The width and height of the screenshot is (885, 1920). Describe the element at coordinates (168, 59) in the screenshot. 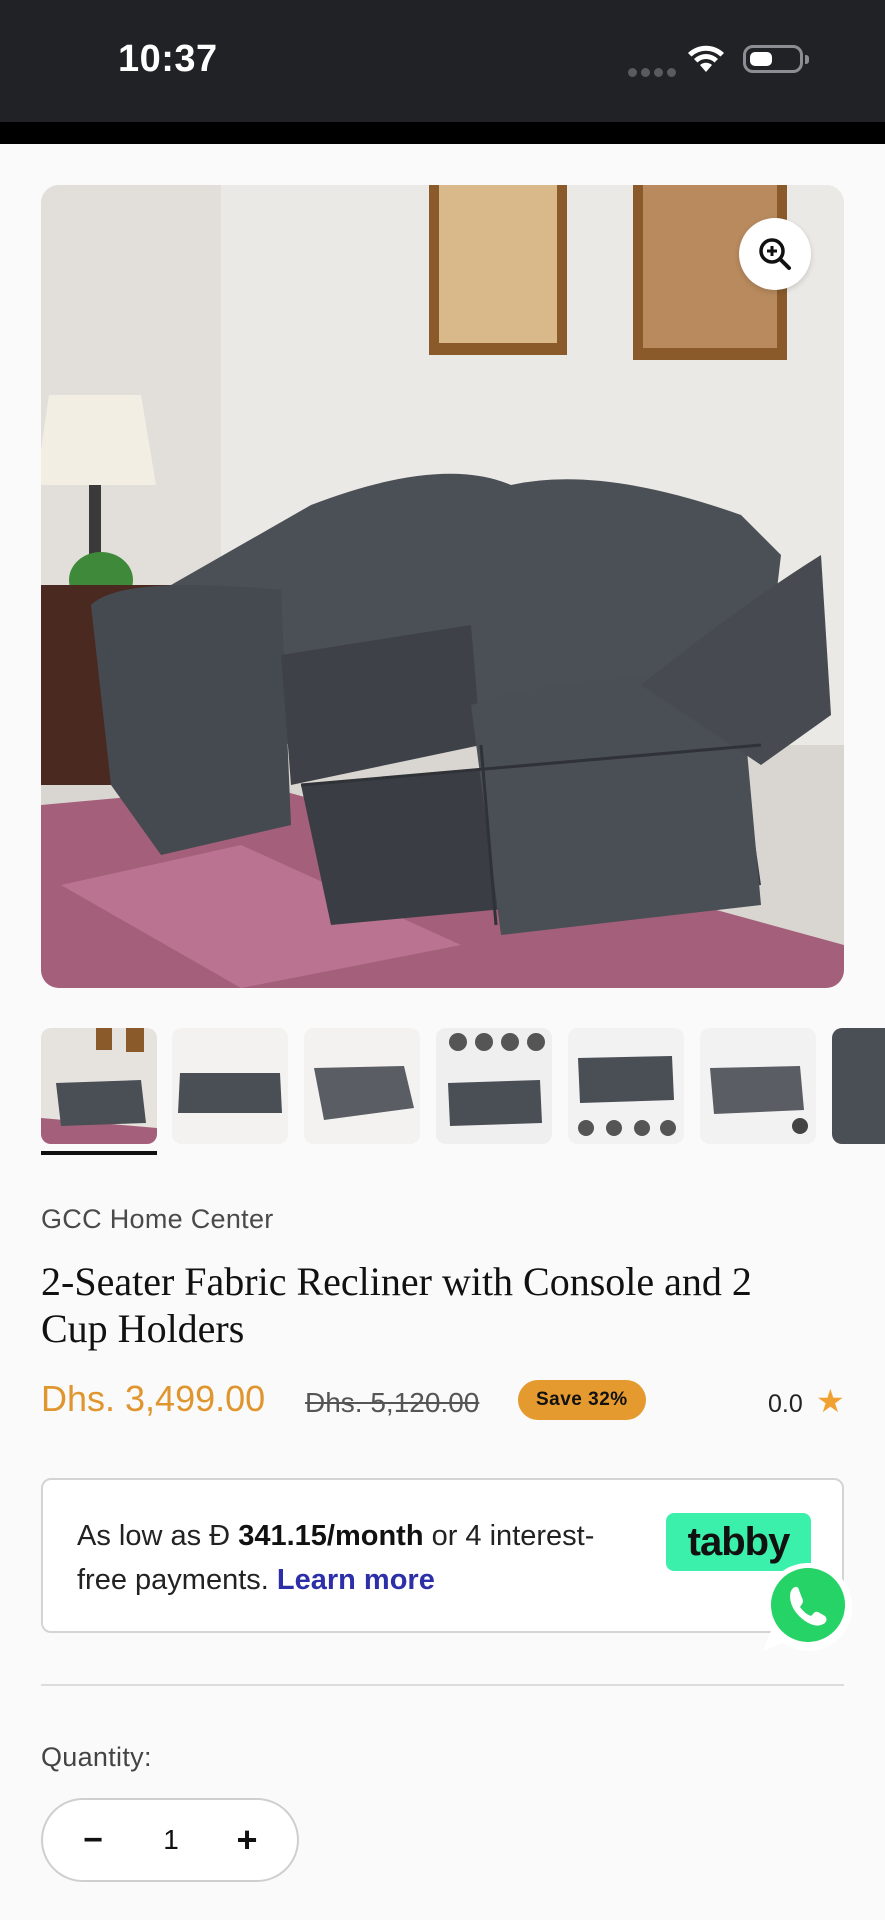

I see `status-time: 10:37` at that location.